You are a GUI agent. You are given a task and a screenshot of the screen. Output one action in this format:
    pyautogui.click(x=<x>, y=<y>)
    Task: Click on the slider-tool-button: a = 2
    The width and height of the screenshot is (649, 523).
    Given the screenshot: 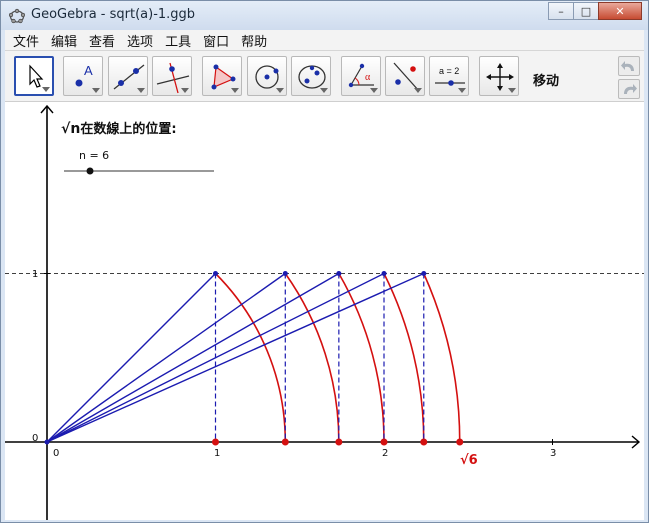 What is the action you would take?
    pyautogui.click(x=449, y=76)
    